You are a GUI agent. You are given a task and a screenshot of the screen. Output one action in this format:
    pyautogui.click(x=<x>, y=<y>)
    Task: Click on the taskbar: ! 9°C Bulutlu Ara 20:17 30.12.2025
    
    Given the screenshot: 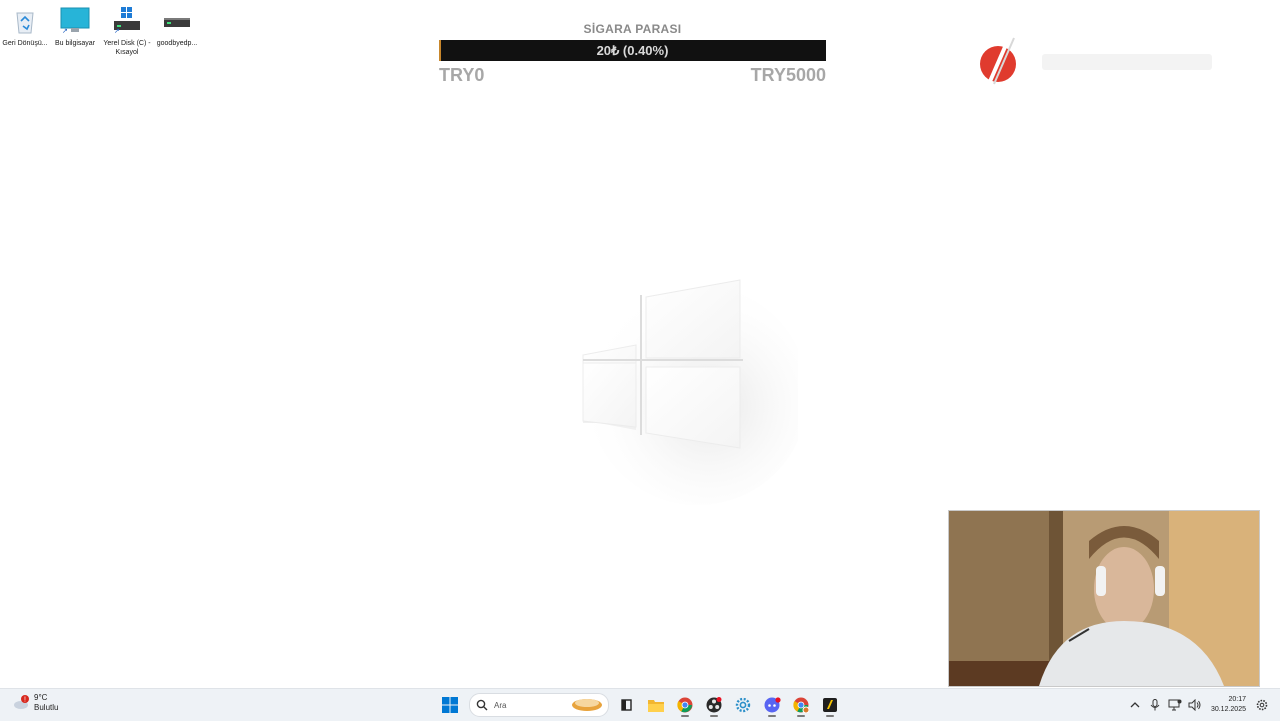 What is the action you would take?
    pyautogui.click(x=640, y=704)
    